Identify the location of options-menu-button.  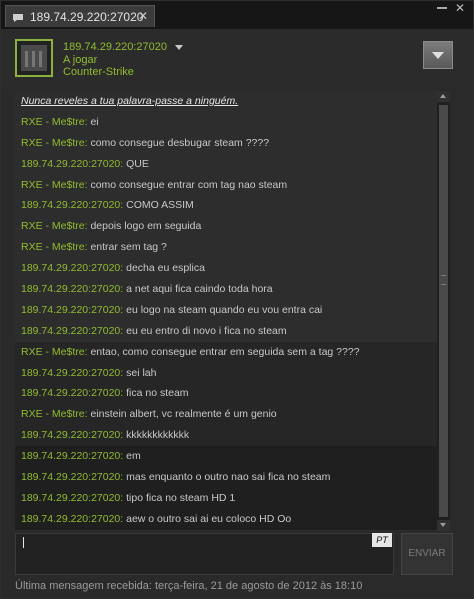
(438, 55).